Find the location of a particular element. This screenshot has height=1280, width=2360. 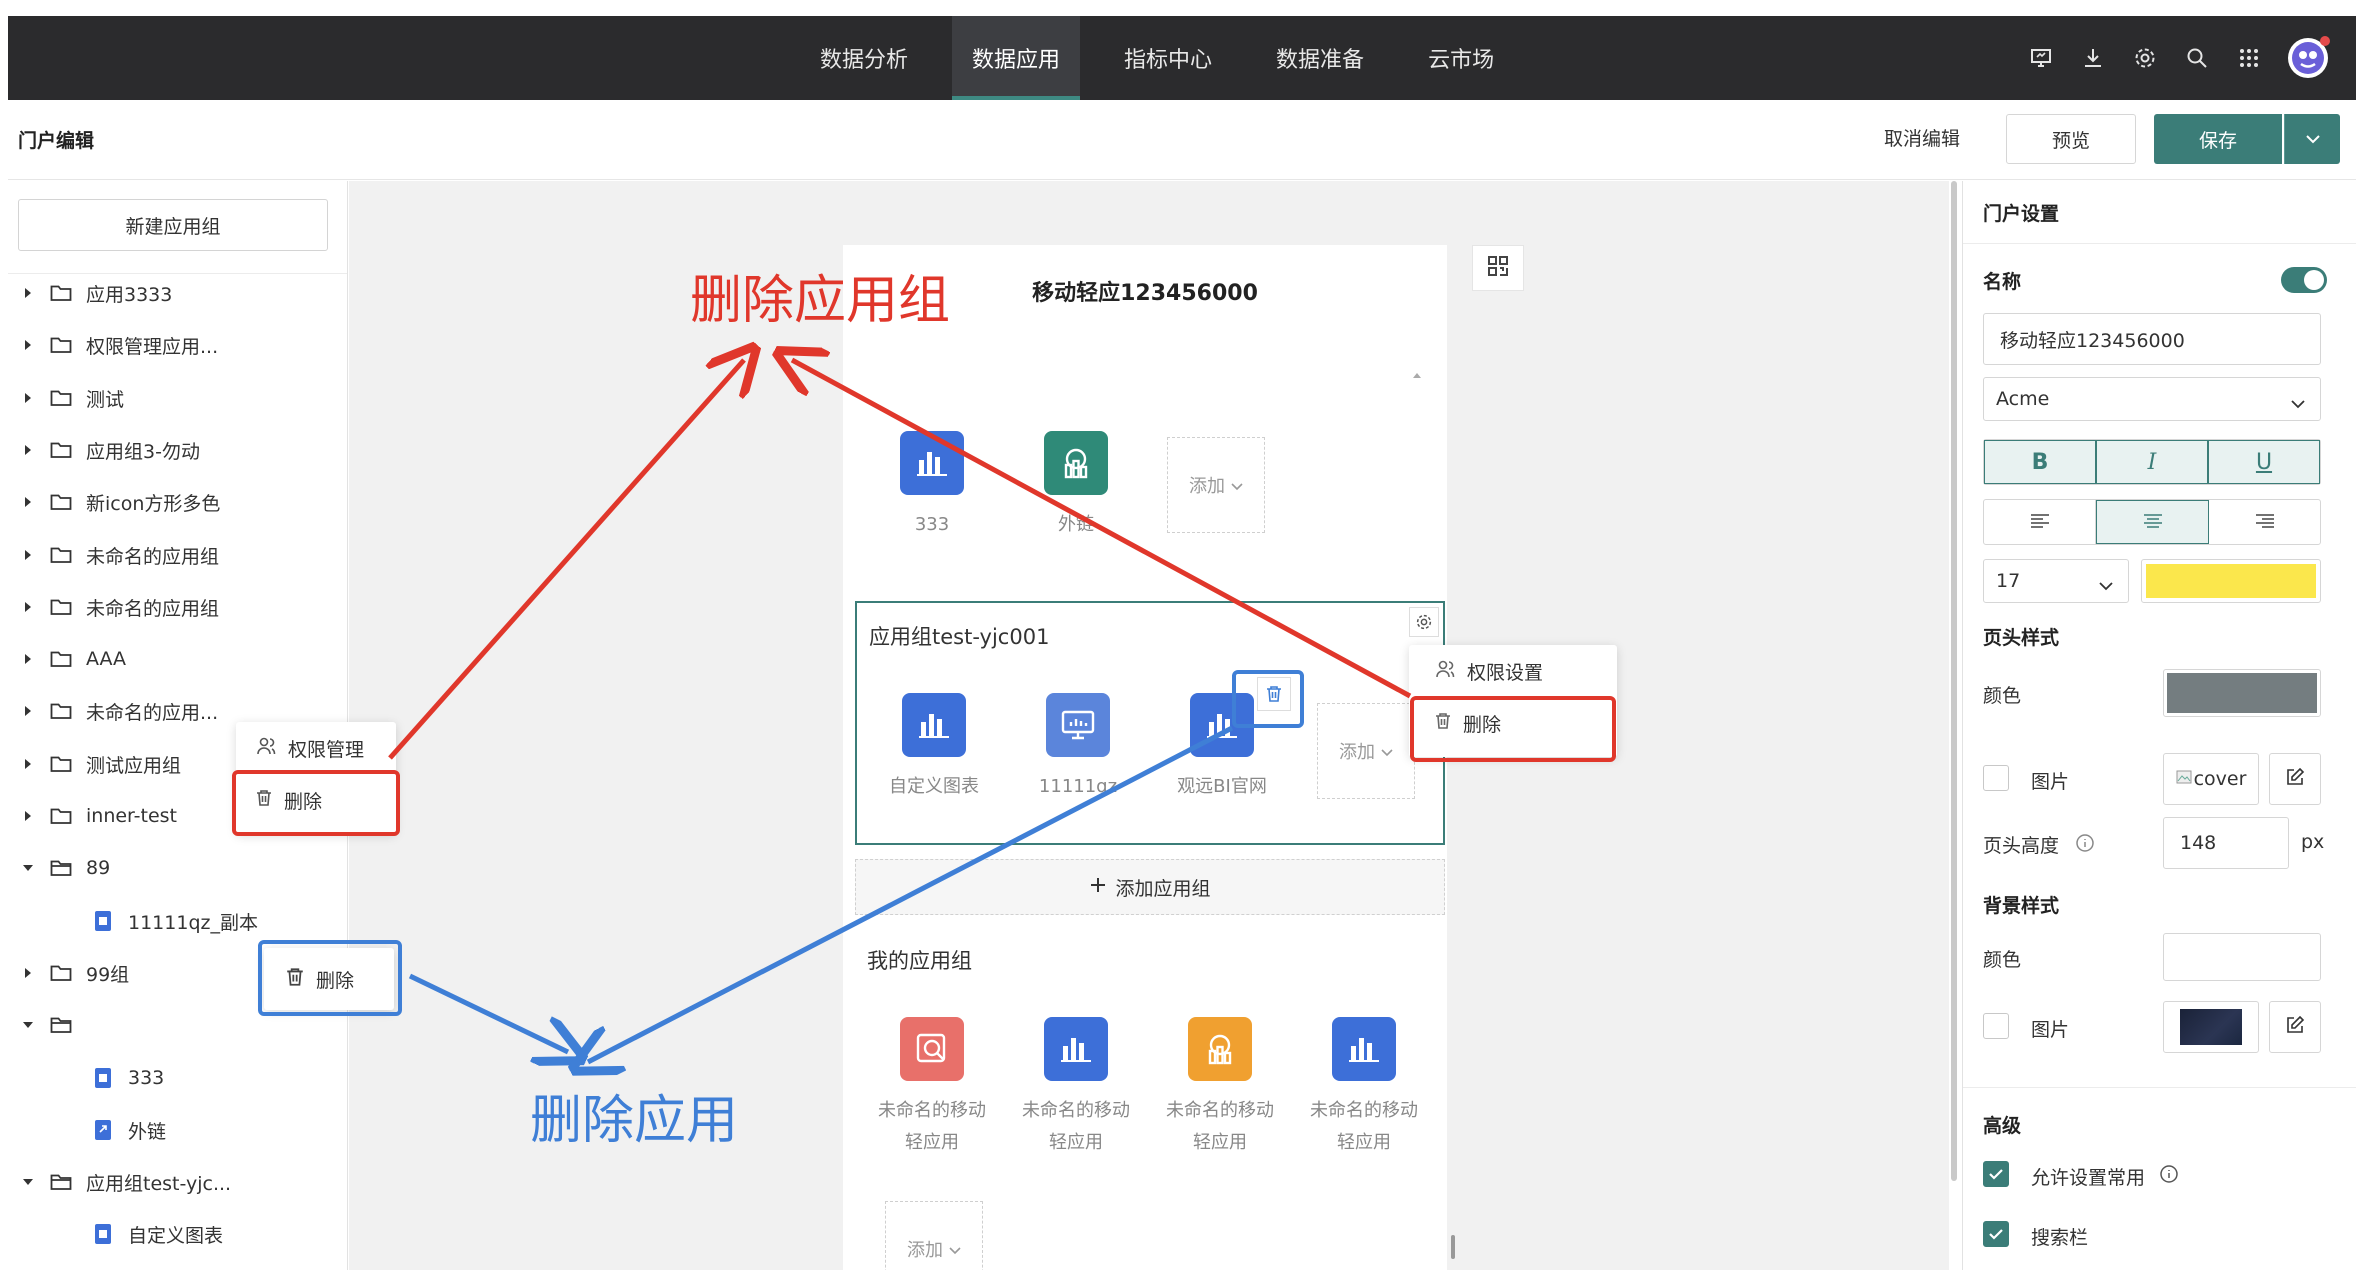

tree-folder-item: AAA is located at coordinates (73, 659).